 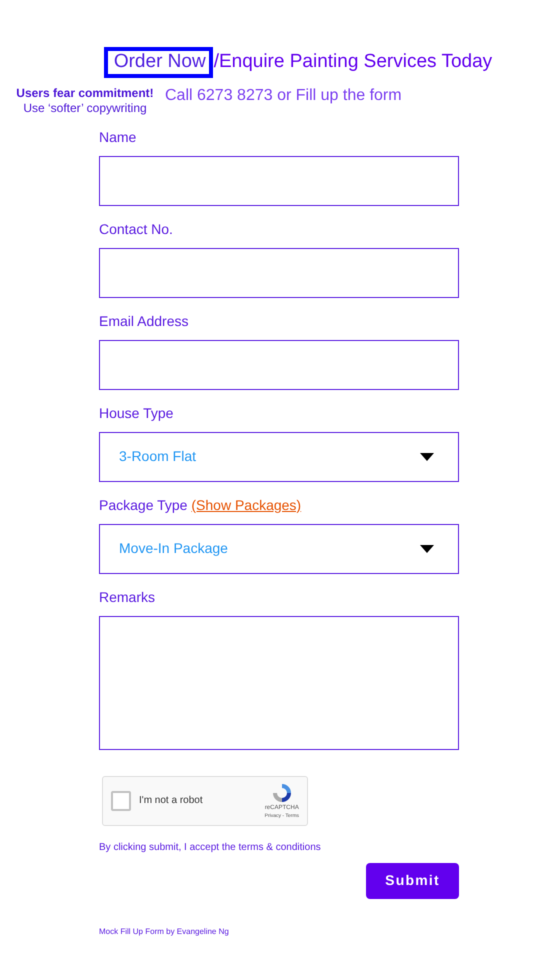 I want to click on recaptcha-logo-icon, so click(x=281, y=793).